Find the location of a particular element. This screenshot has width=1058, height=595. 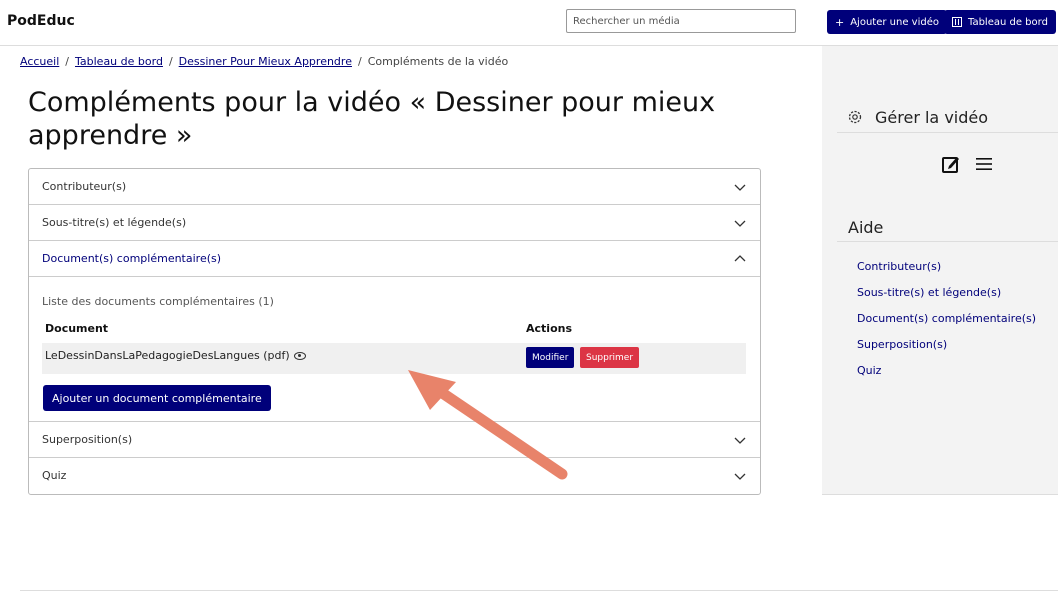

brand-logo: PodEduc is located at coordinates (41, 21).